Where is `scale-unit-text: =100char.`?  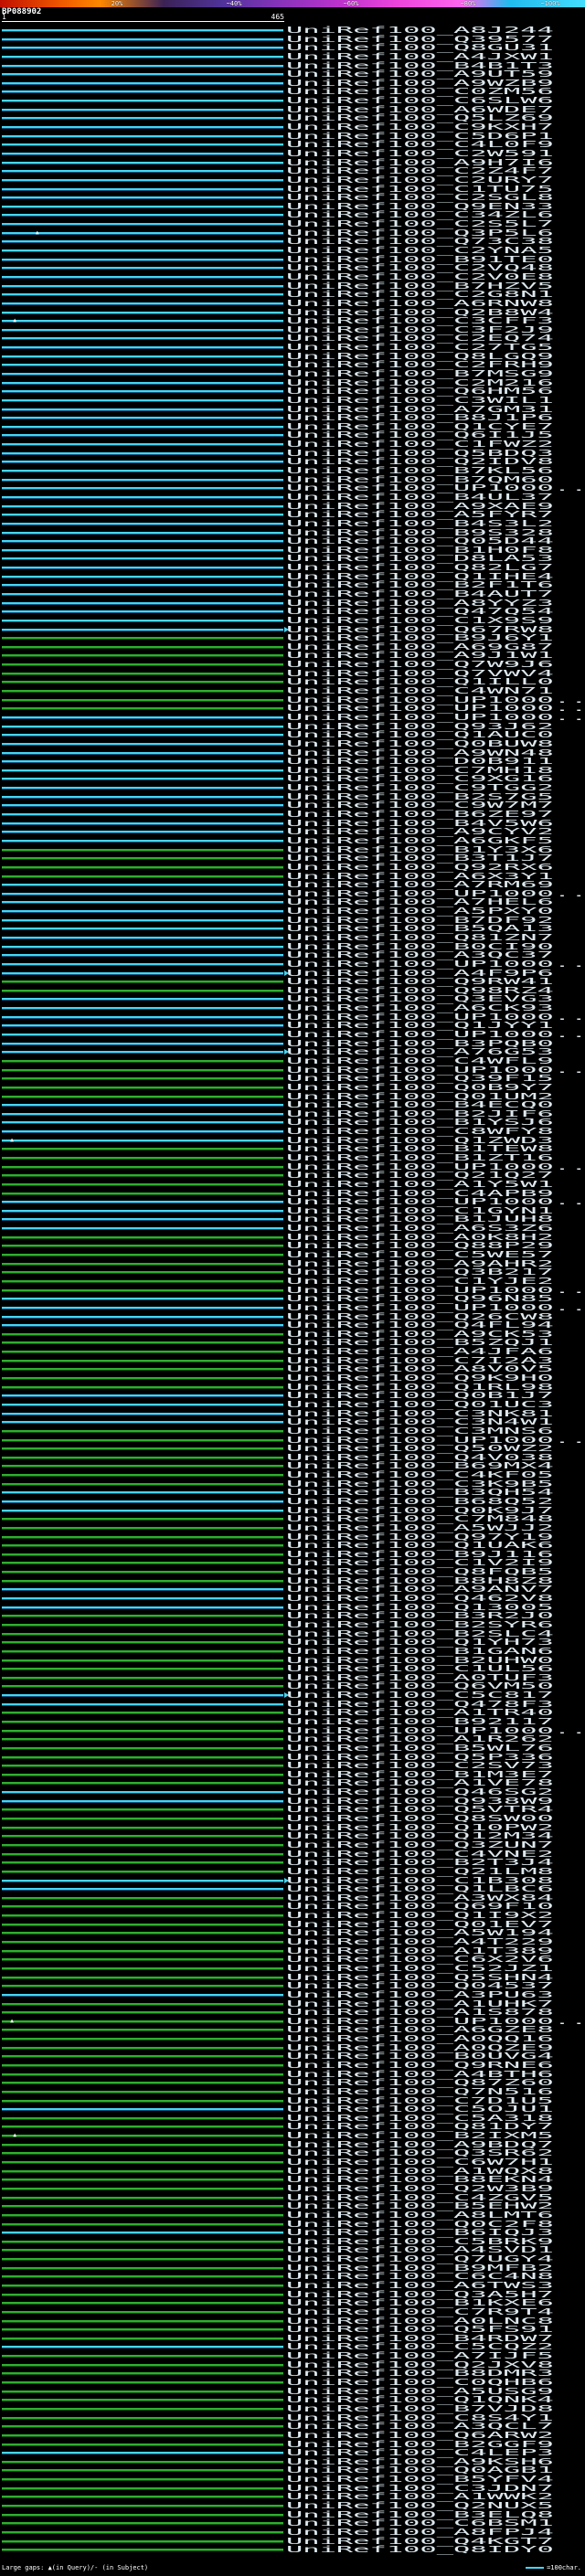 scale-unit-text: =100char. is located at coordinates (564, 2567).